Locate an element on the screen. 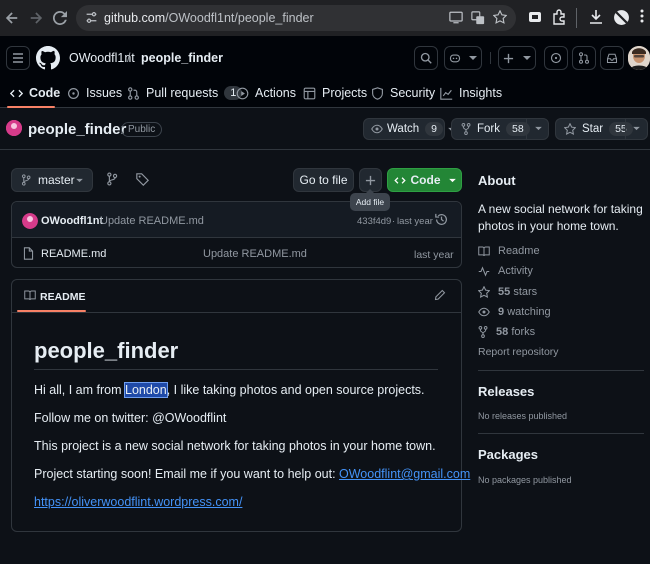 This screenshot has height=564, width=650. forward-icon is located at coordinates (36, 18).